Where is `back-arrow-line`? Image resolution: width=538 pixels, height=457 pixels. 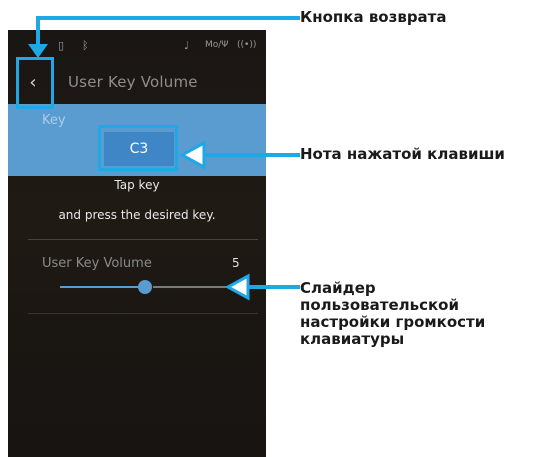
back-arrow-line is located at coordinates (168, 32).